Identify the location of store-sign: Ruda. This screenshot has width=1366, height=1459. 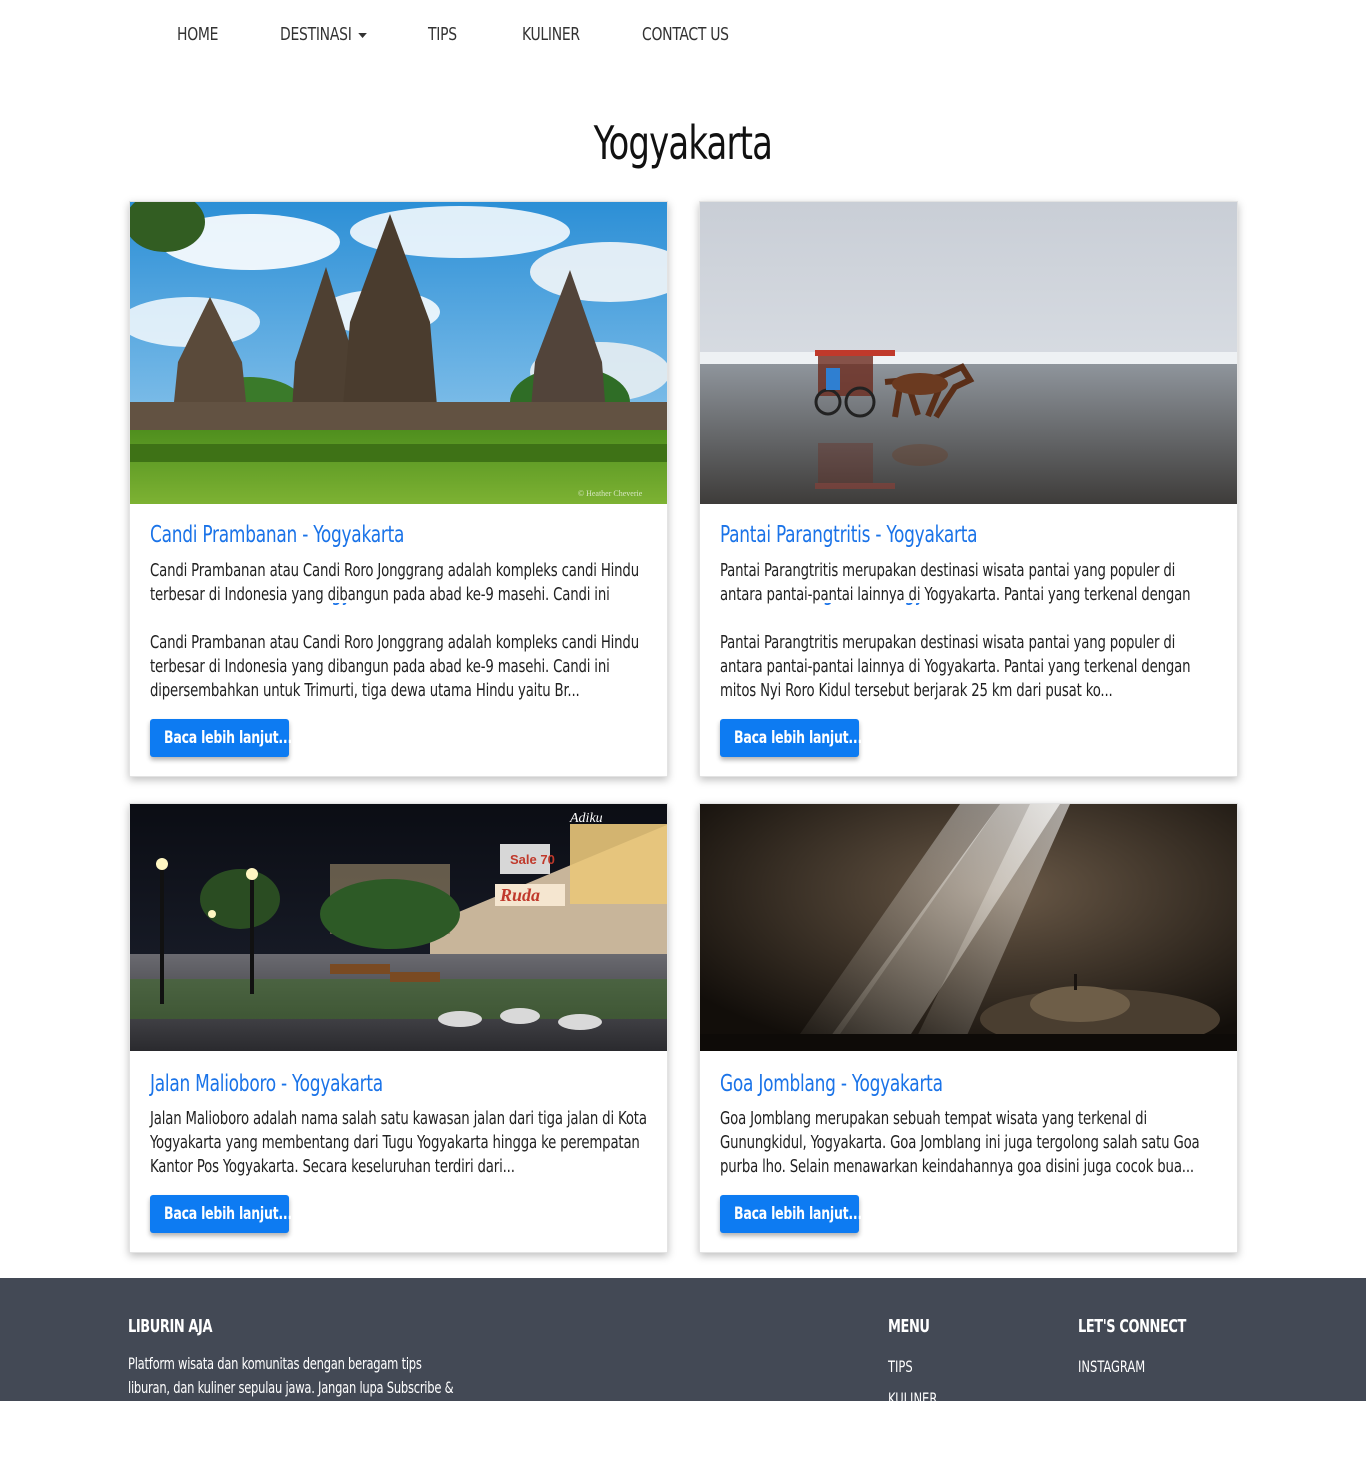
(519, 895).